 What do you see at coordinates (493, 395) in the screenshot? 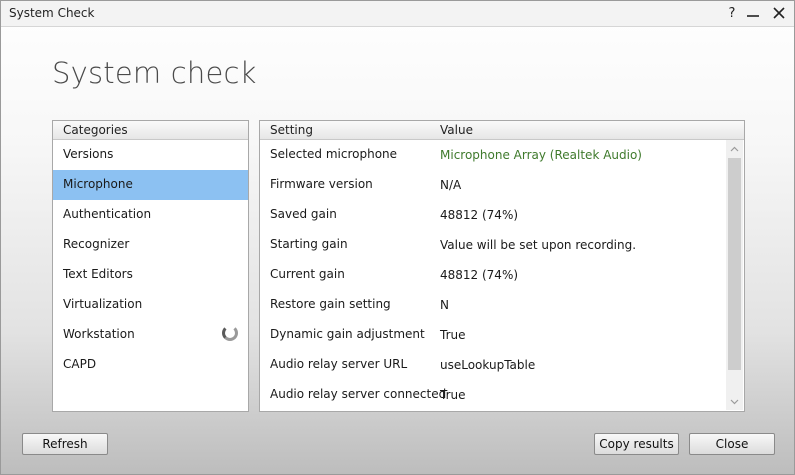
I see `table-row: Audio relay server connected True` at bounding box center [493, 395].